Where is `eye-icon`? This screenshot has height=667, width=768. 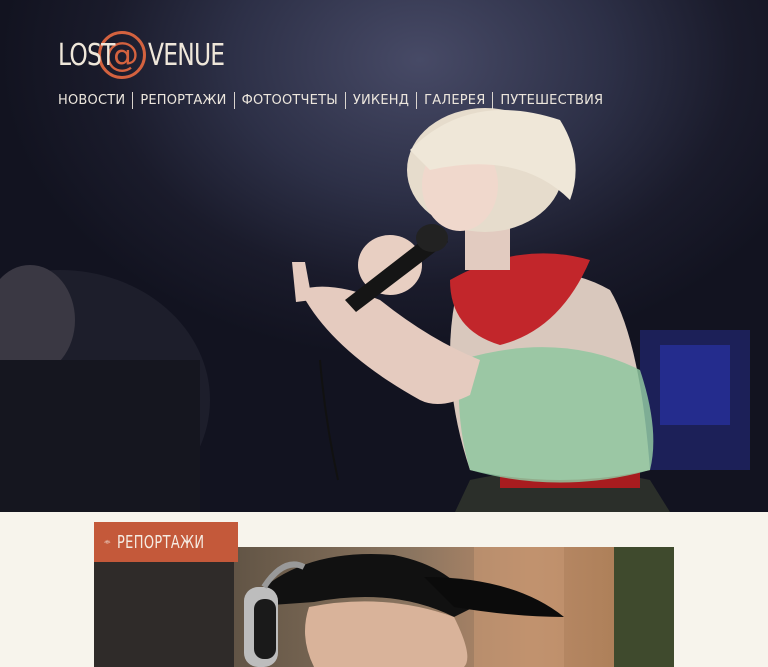 eye-icon is located at coordinates (107, 541).